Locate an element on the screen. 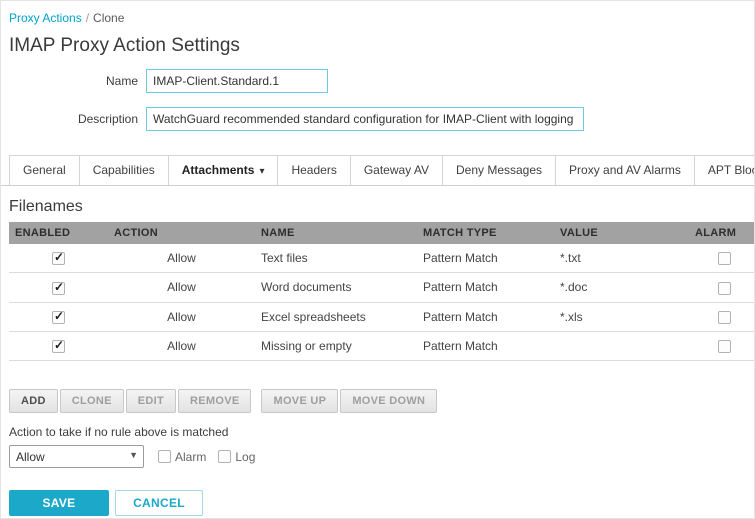 This screenshot has width=755, height=519. chevron-down-icon: ▾ is located at coordinates (262, 171).